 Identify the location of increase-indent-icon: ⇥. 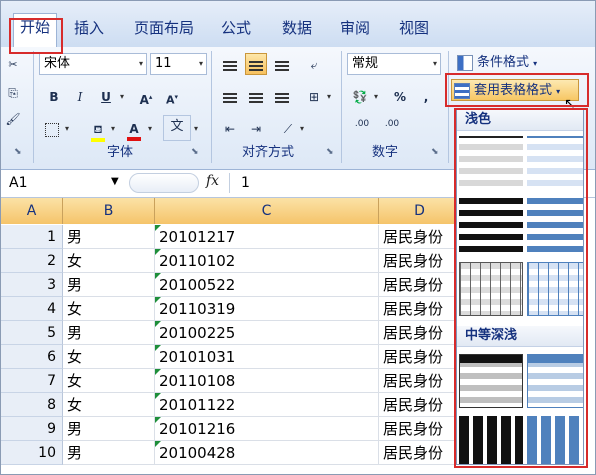
(256, 128).